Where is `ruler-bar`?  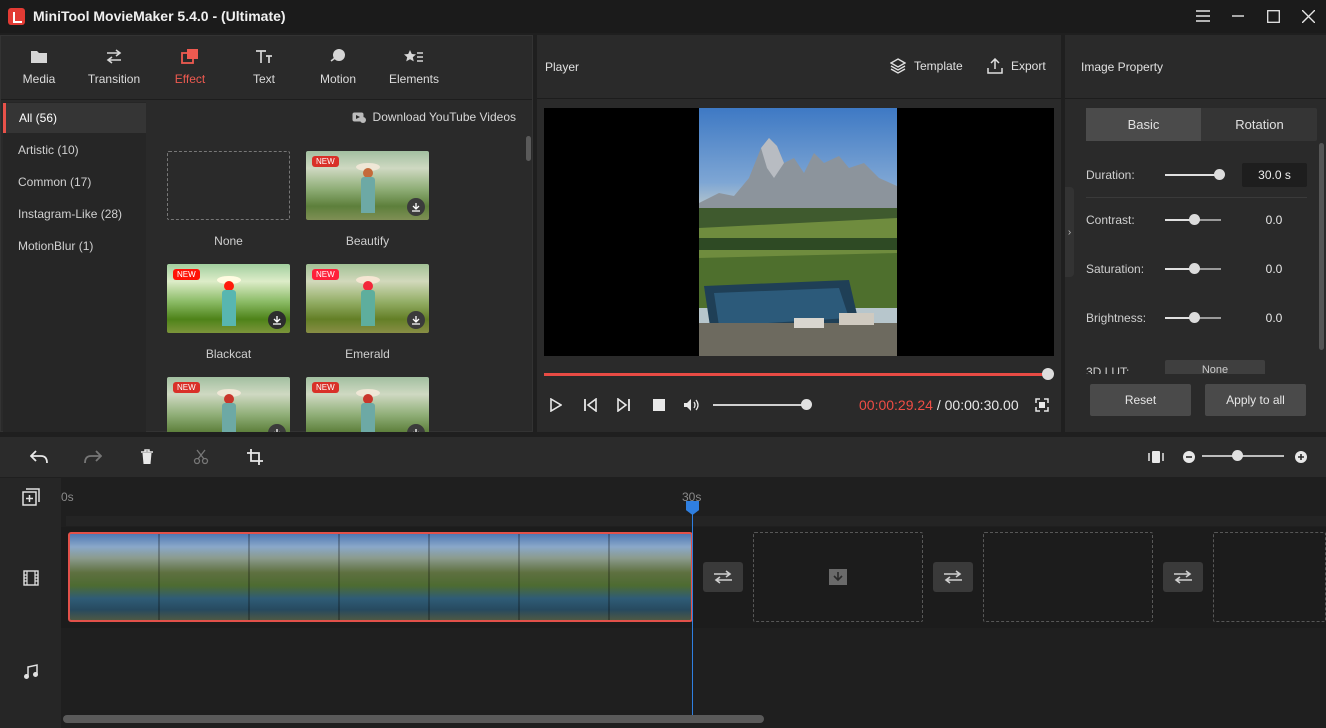
ruler-bar is located at coordinates (696, 521).